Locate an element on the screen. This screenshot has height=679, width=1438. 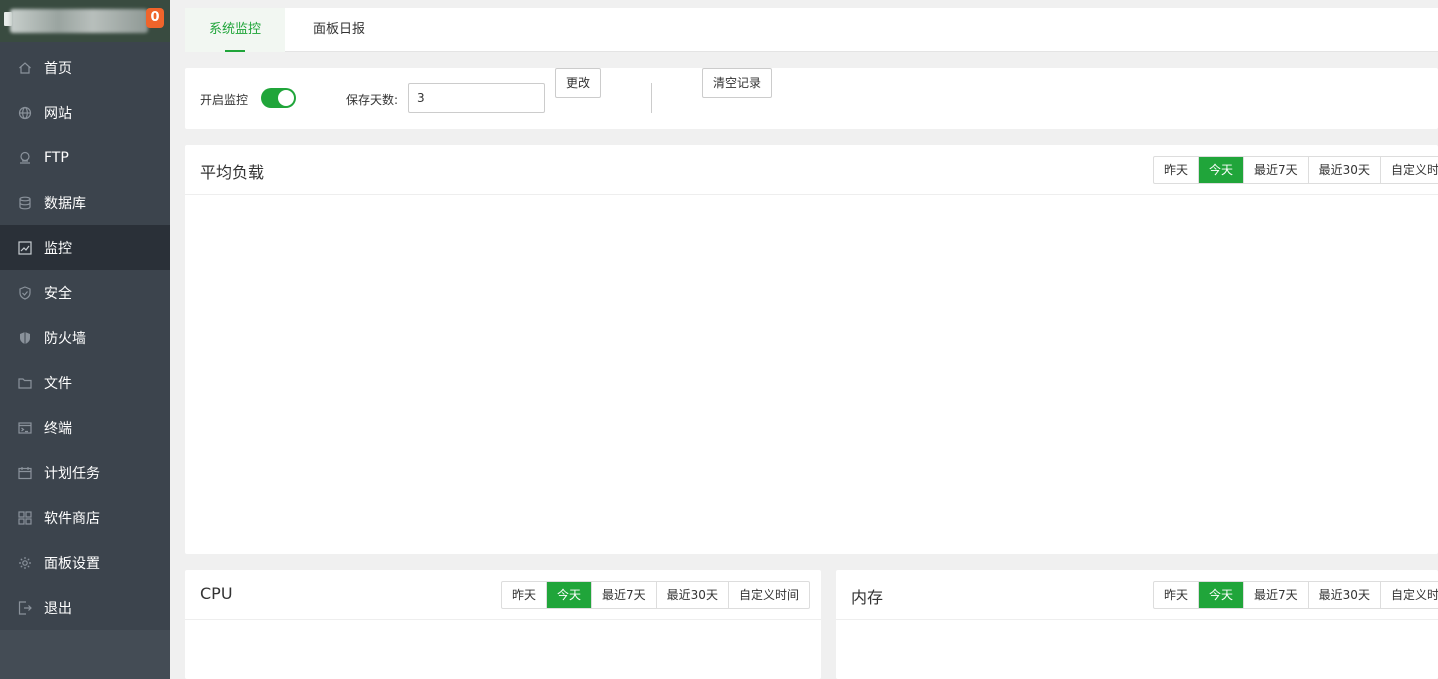
notification-badge: 0 is located at coordinates (155, 18).